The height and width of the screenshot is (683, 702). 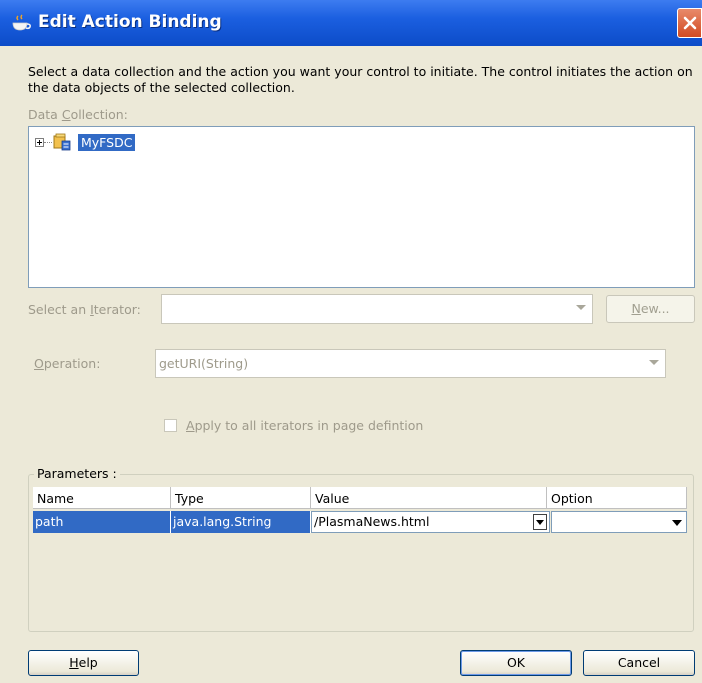 What do you see at coordinates (84, 309) in the screenshot?
I see `iterator-label: Select an Iterator:` at bounding box center [84, 309].